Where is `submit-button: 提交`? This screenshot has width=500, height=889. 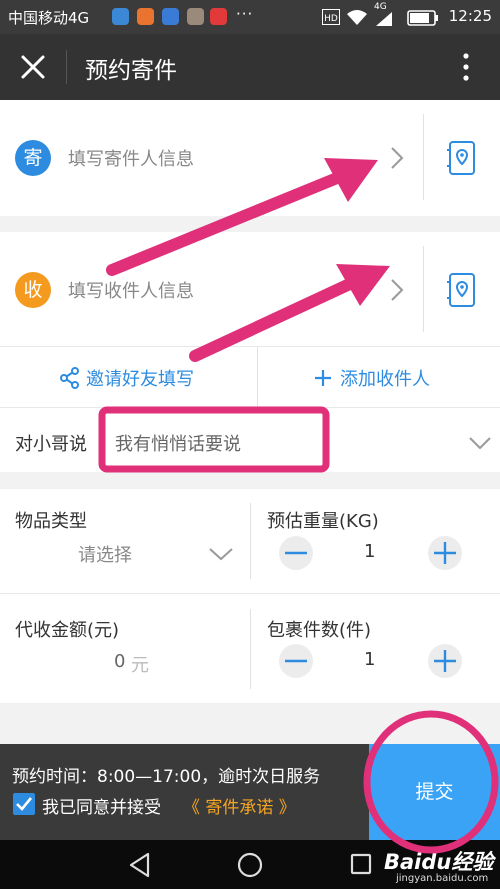 submit-button: 提交 is located at coordinates (434, 792).